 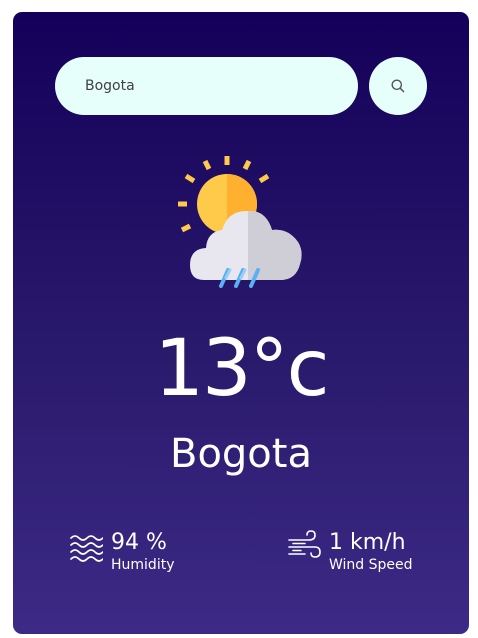 I want to click on humidity-label: Humidity, so click(x=143, y=565).